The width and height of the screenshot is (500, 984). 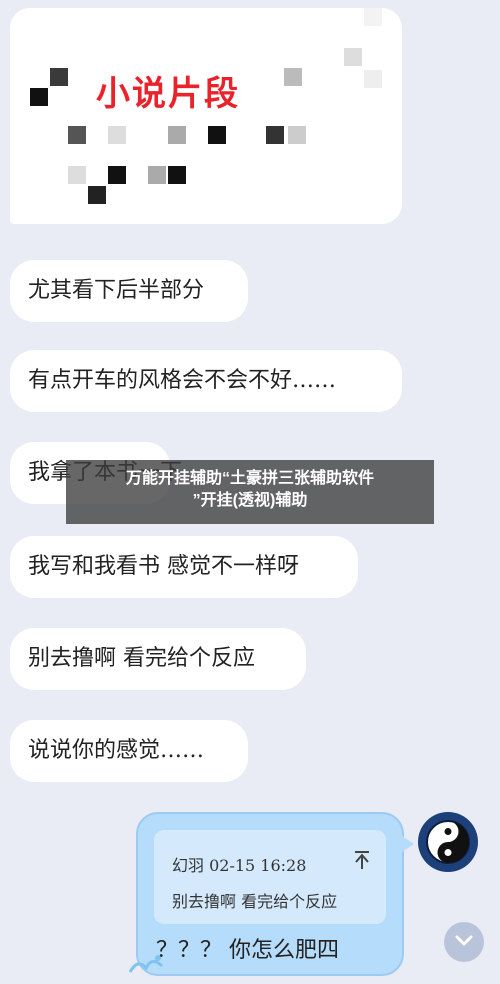 What do you see at coordinates (168, 94) in the screenshot?
I see `card-title: 小说片段` at bounding box center [168, 94].